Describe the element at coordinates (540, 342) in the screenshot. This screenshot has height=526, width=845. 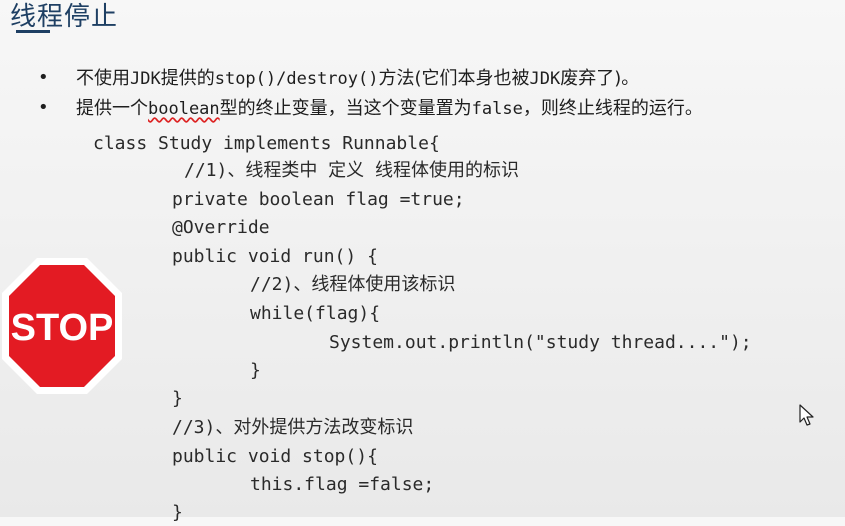
I see `code-line-8: System.out.println("study thread....");` at that location.